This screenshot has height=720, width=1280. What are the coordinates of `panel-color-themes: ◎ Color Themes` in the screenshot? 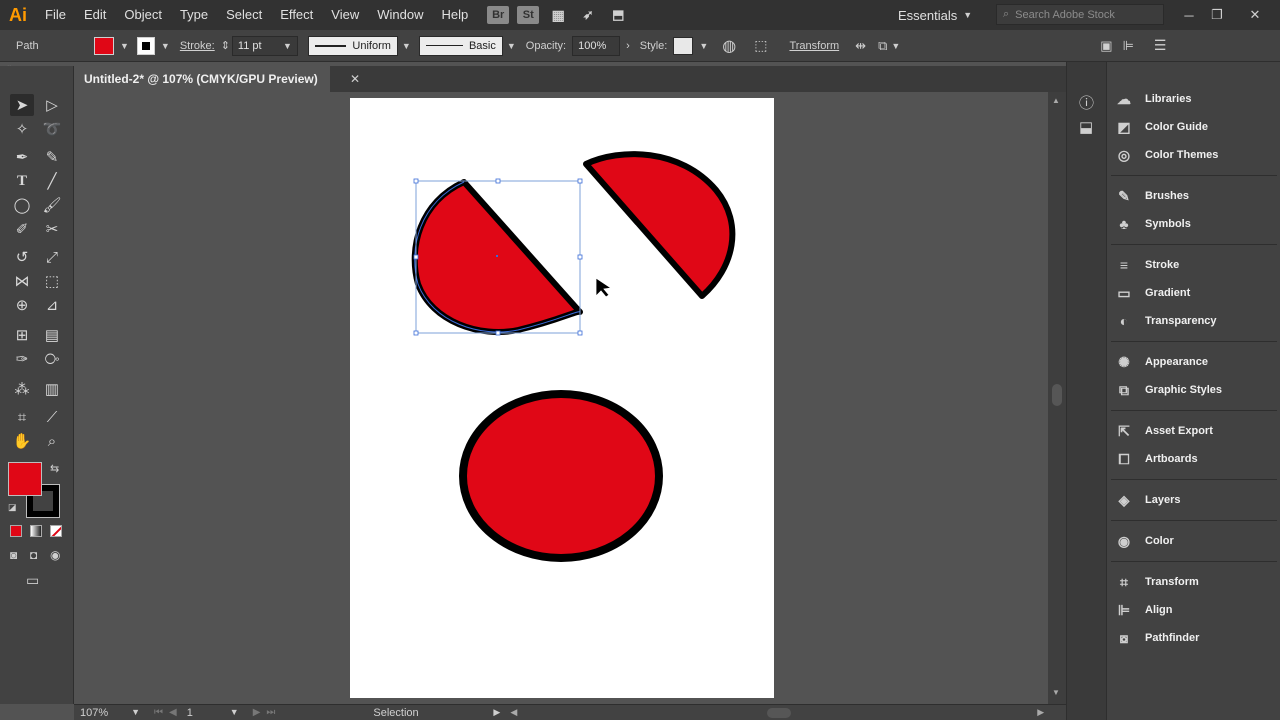 It's located at (1194, 155).